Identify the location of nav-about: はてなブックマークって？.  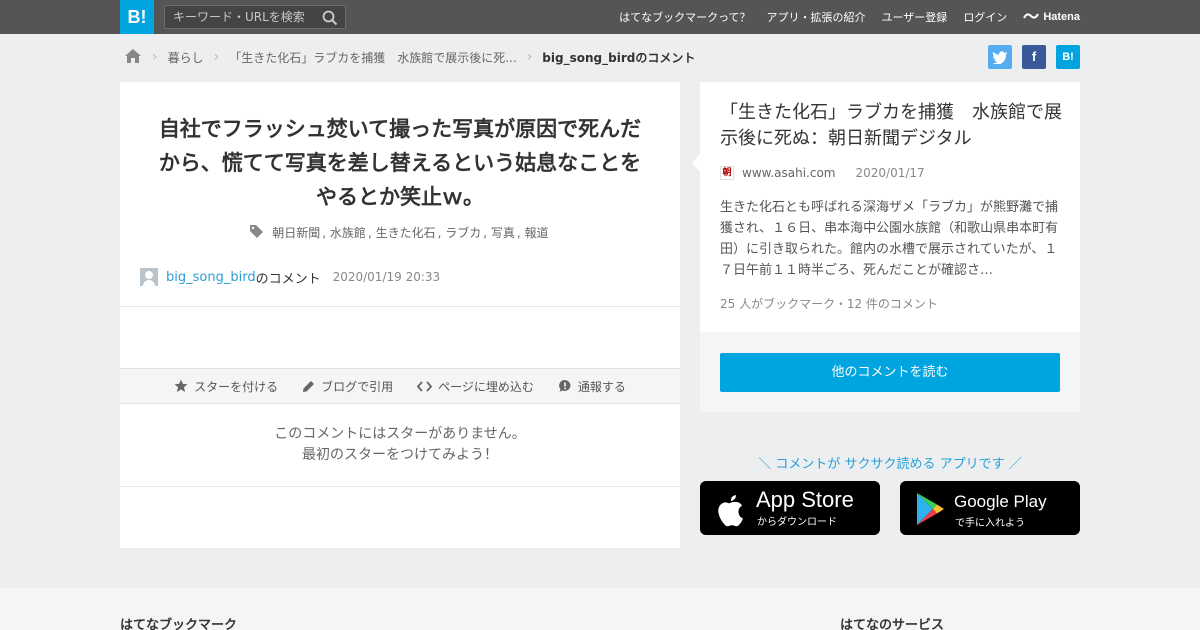
(684, 17).